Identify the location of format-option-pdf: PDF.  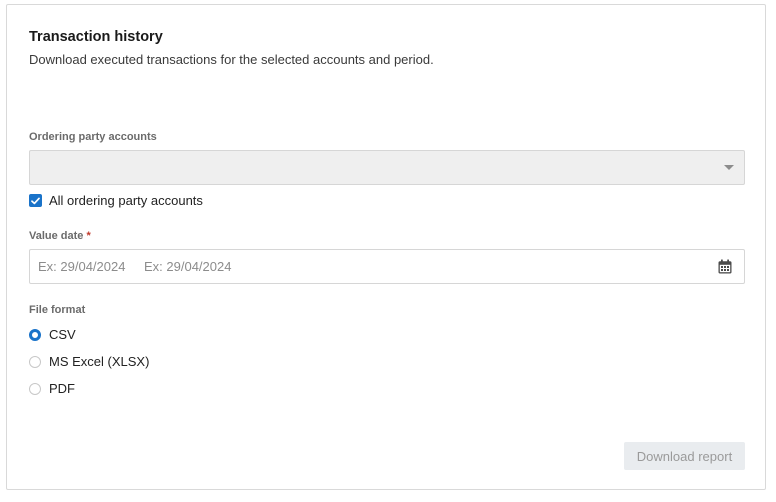
(52, 388).